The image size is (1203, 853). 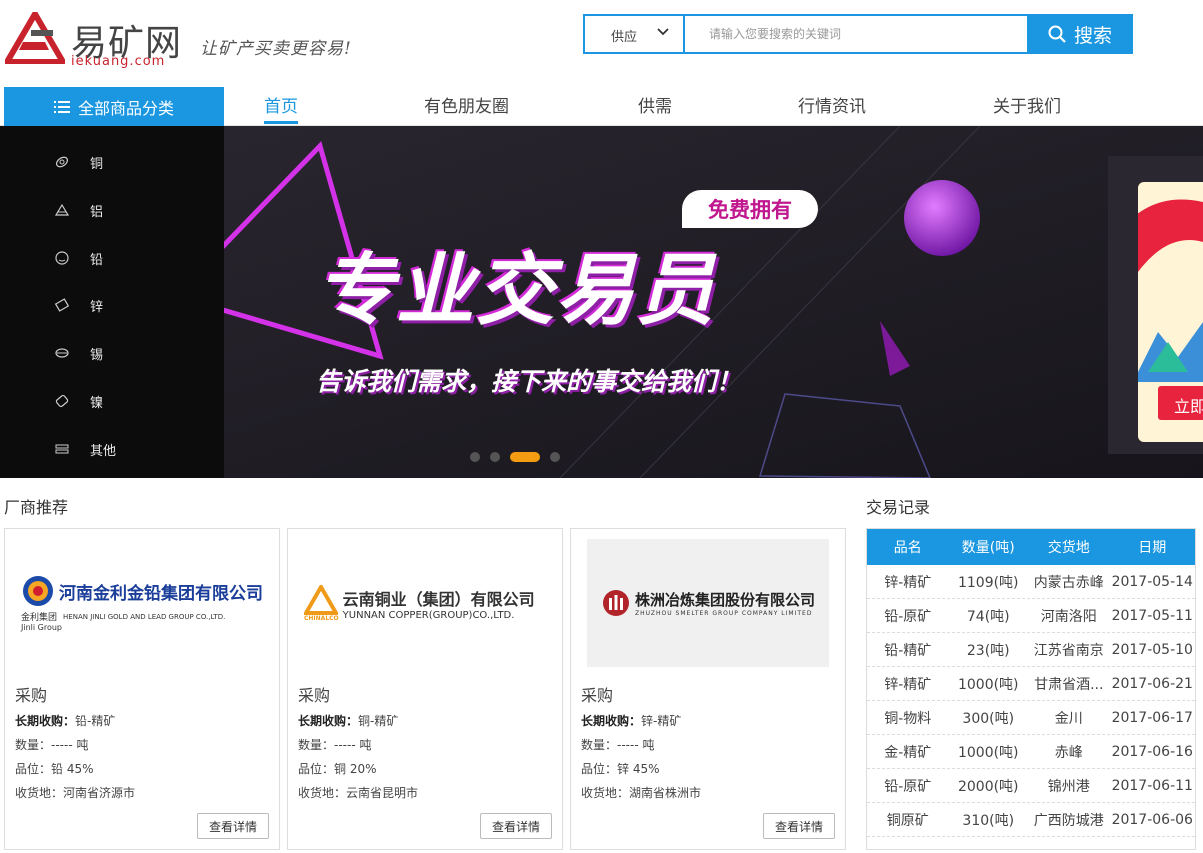 I want to click on vendor-location: 收货地：云南省昆明市, so click(x=358, y=793).